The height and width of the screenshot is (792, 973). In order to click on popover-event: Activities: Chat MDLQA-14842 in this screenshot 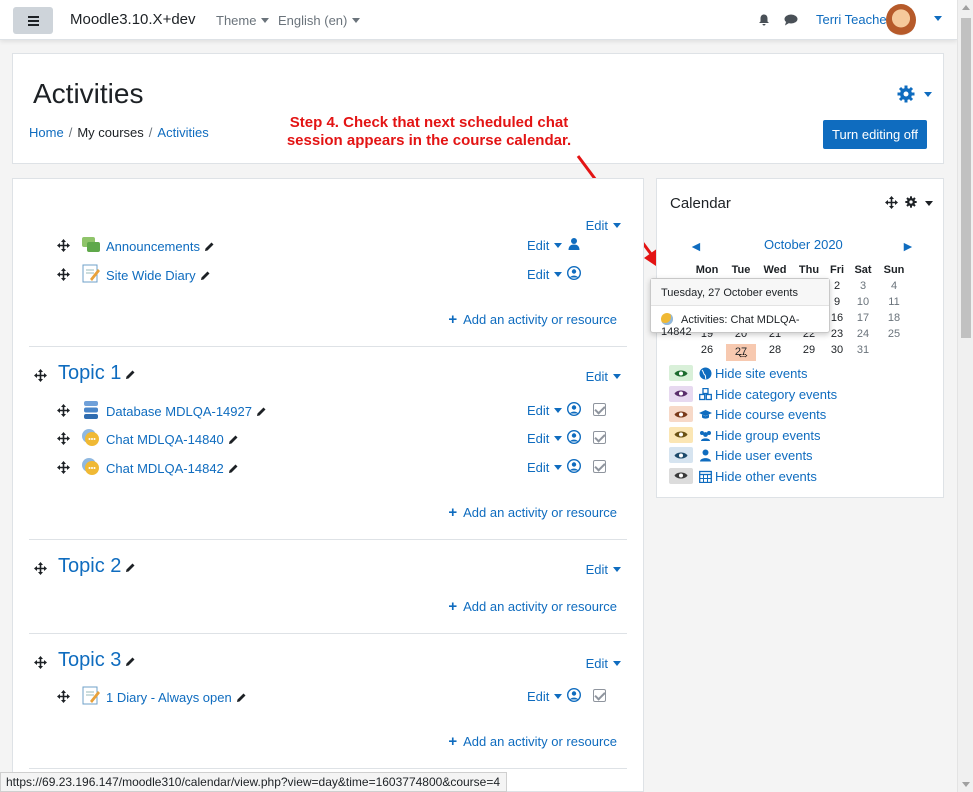, I will do `click(745, 325)`.